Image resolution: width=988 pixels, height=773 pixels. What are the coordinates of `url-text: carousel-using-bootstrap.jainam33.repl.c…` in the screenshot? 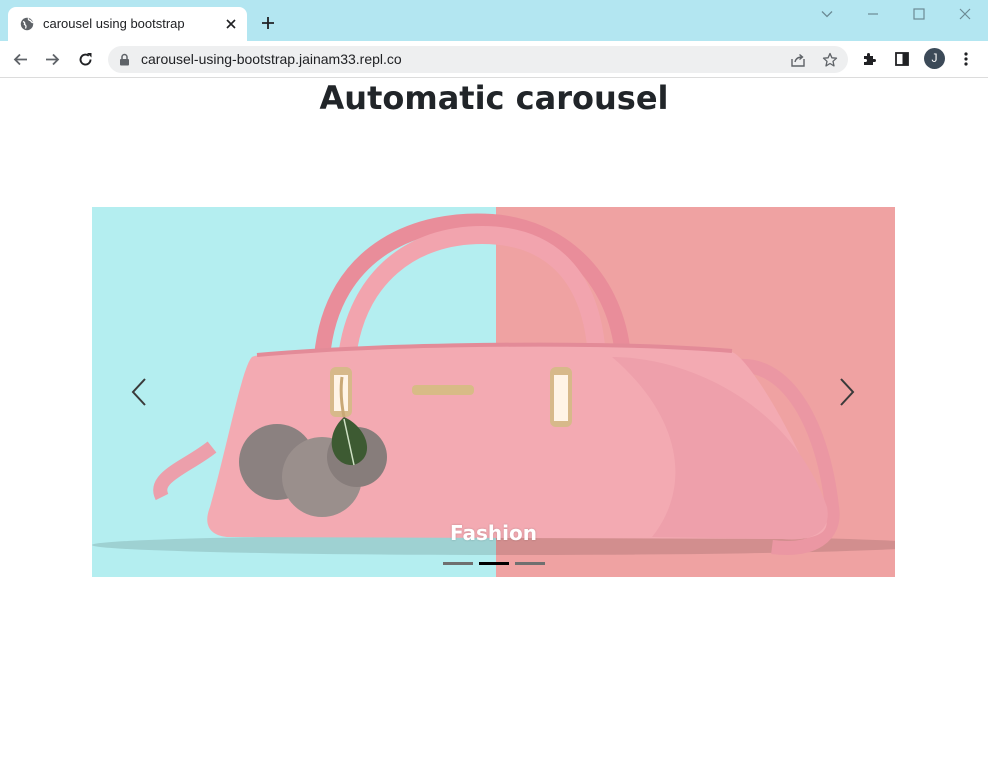 It's located at (271, 59).